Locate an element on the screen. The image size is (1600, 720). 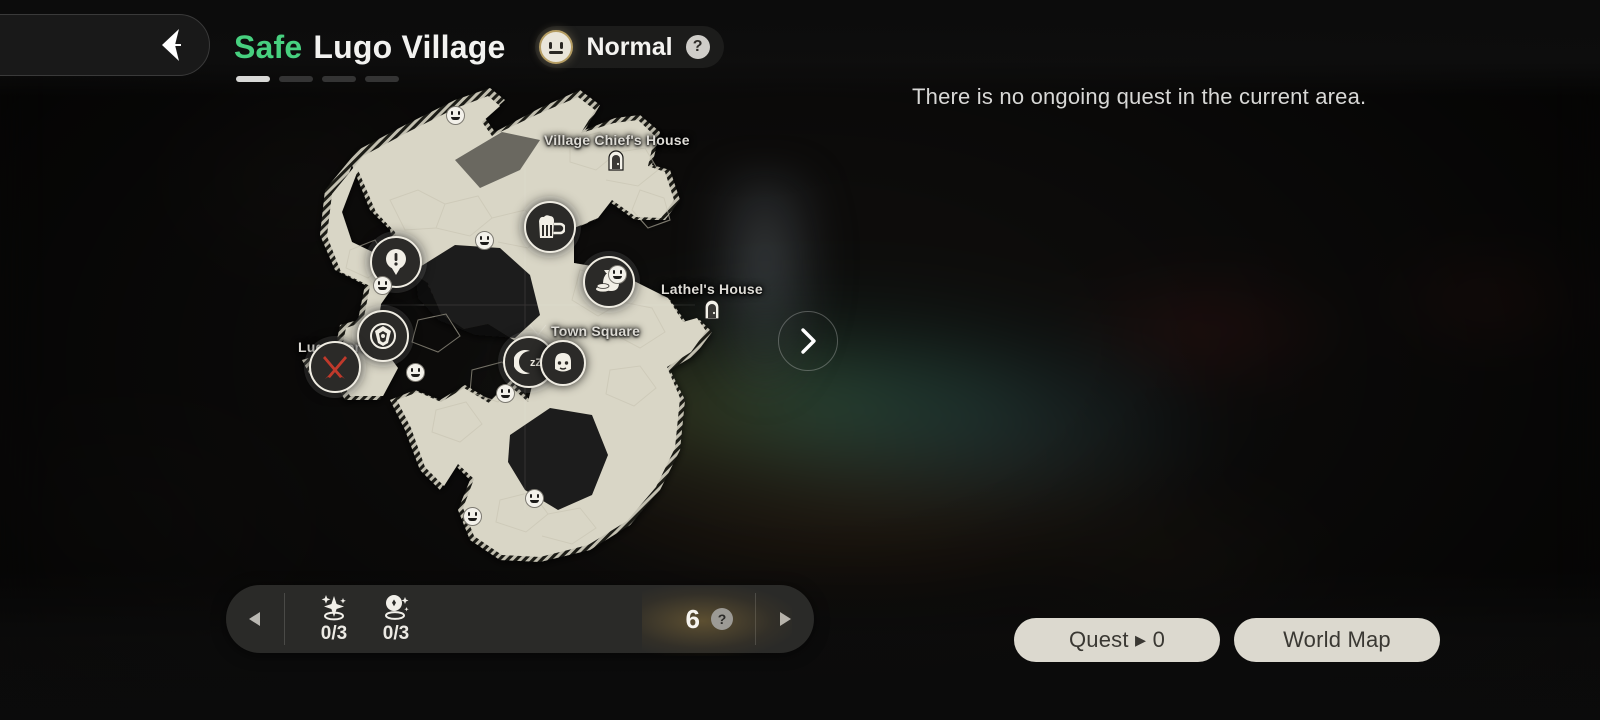
tavern-marker is located at coordinates (550, 227).